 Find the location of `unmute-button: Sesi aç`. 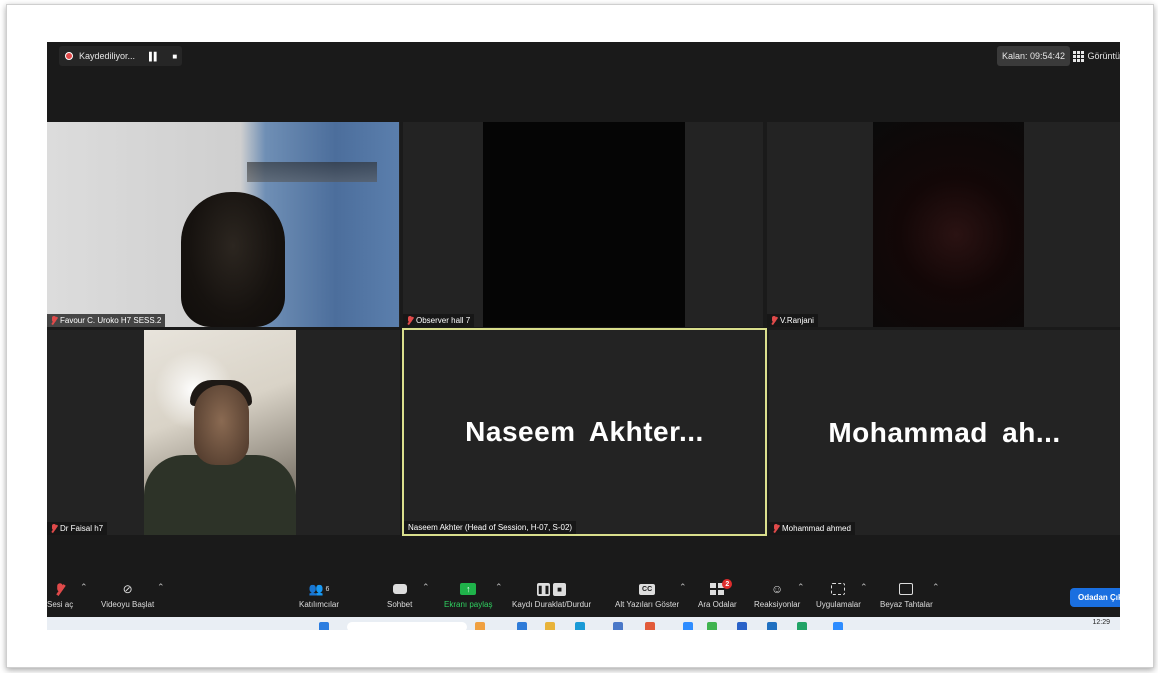

unmute-button: Sesi aç is located at coordinates (60, 595).